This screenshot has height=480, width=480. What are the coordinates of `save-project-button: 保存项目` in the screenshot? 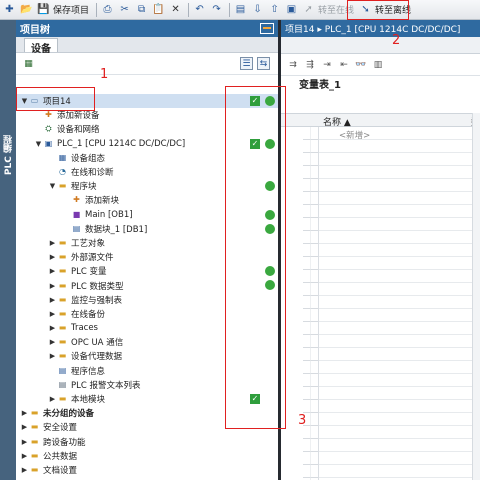 It's located at (71, 9).